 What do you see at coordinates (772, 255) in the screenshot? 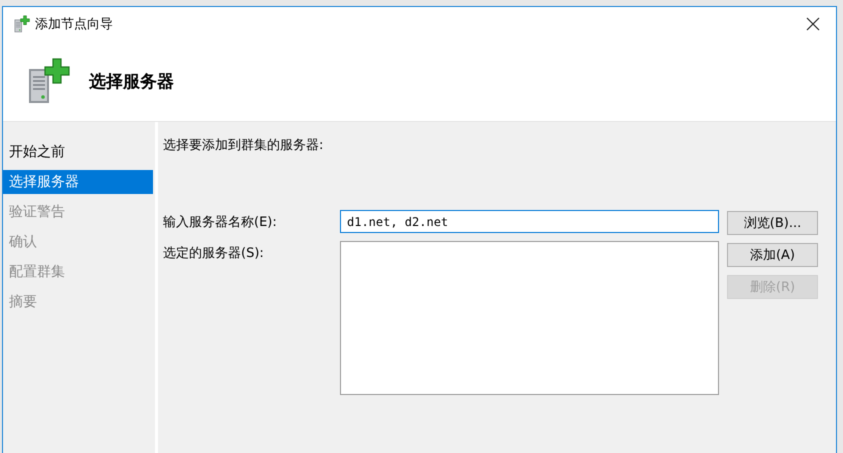
I see `dialog-button: 添加(A)` at bounding box center [772, 255].